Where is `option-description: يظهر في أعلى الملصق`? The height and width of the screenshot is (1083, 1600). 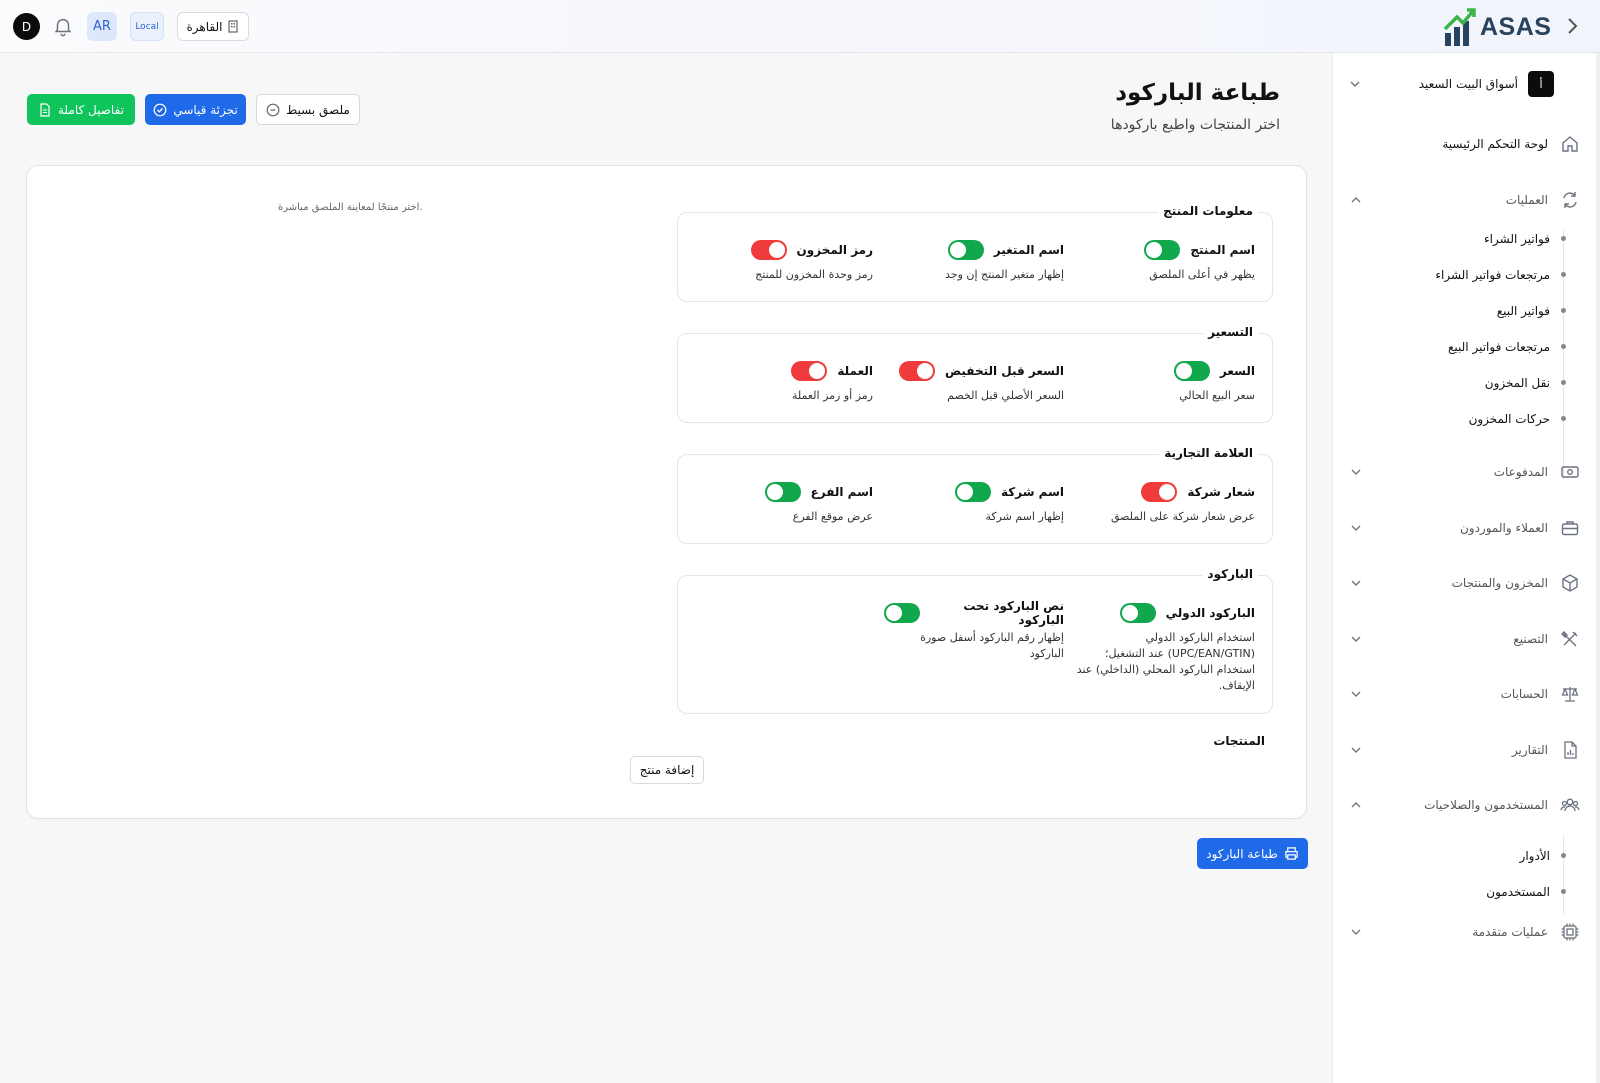
option-description: يظهر في أعلى الملصق is located at coordinates (1202, 274).